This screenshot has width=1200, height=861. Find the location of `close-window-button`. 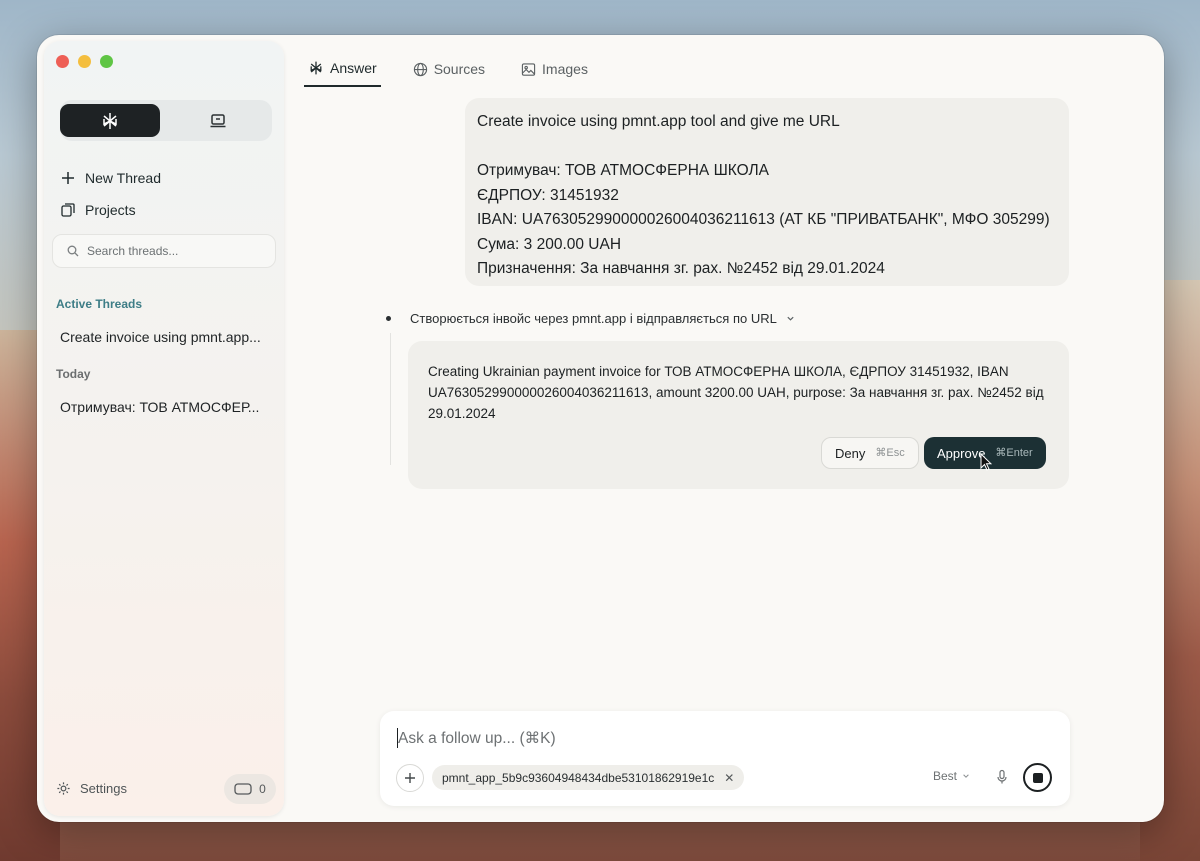

close-window-button is located at coordinates (62, 61).